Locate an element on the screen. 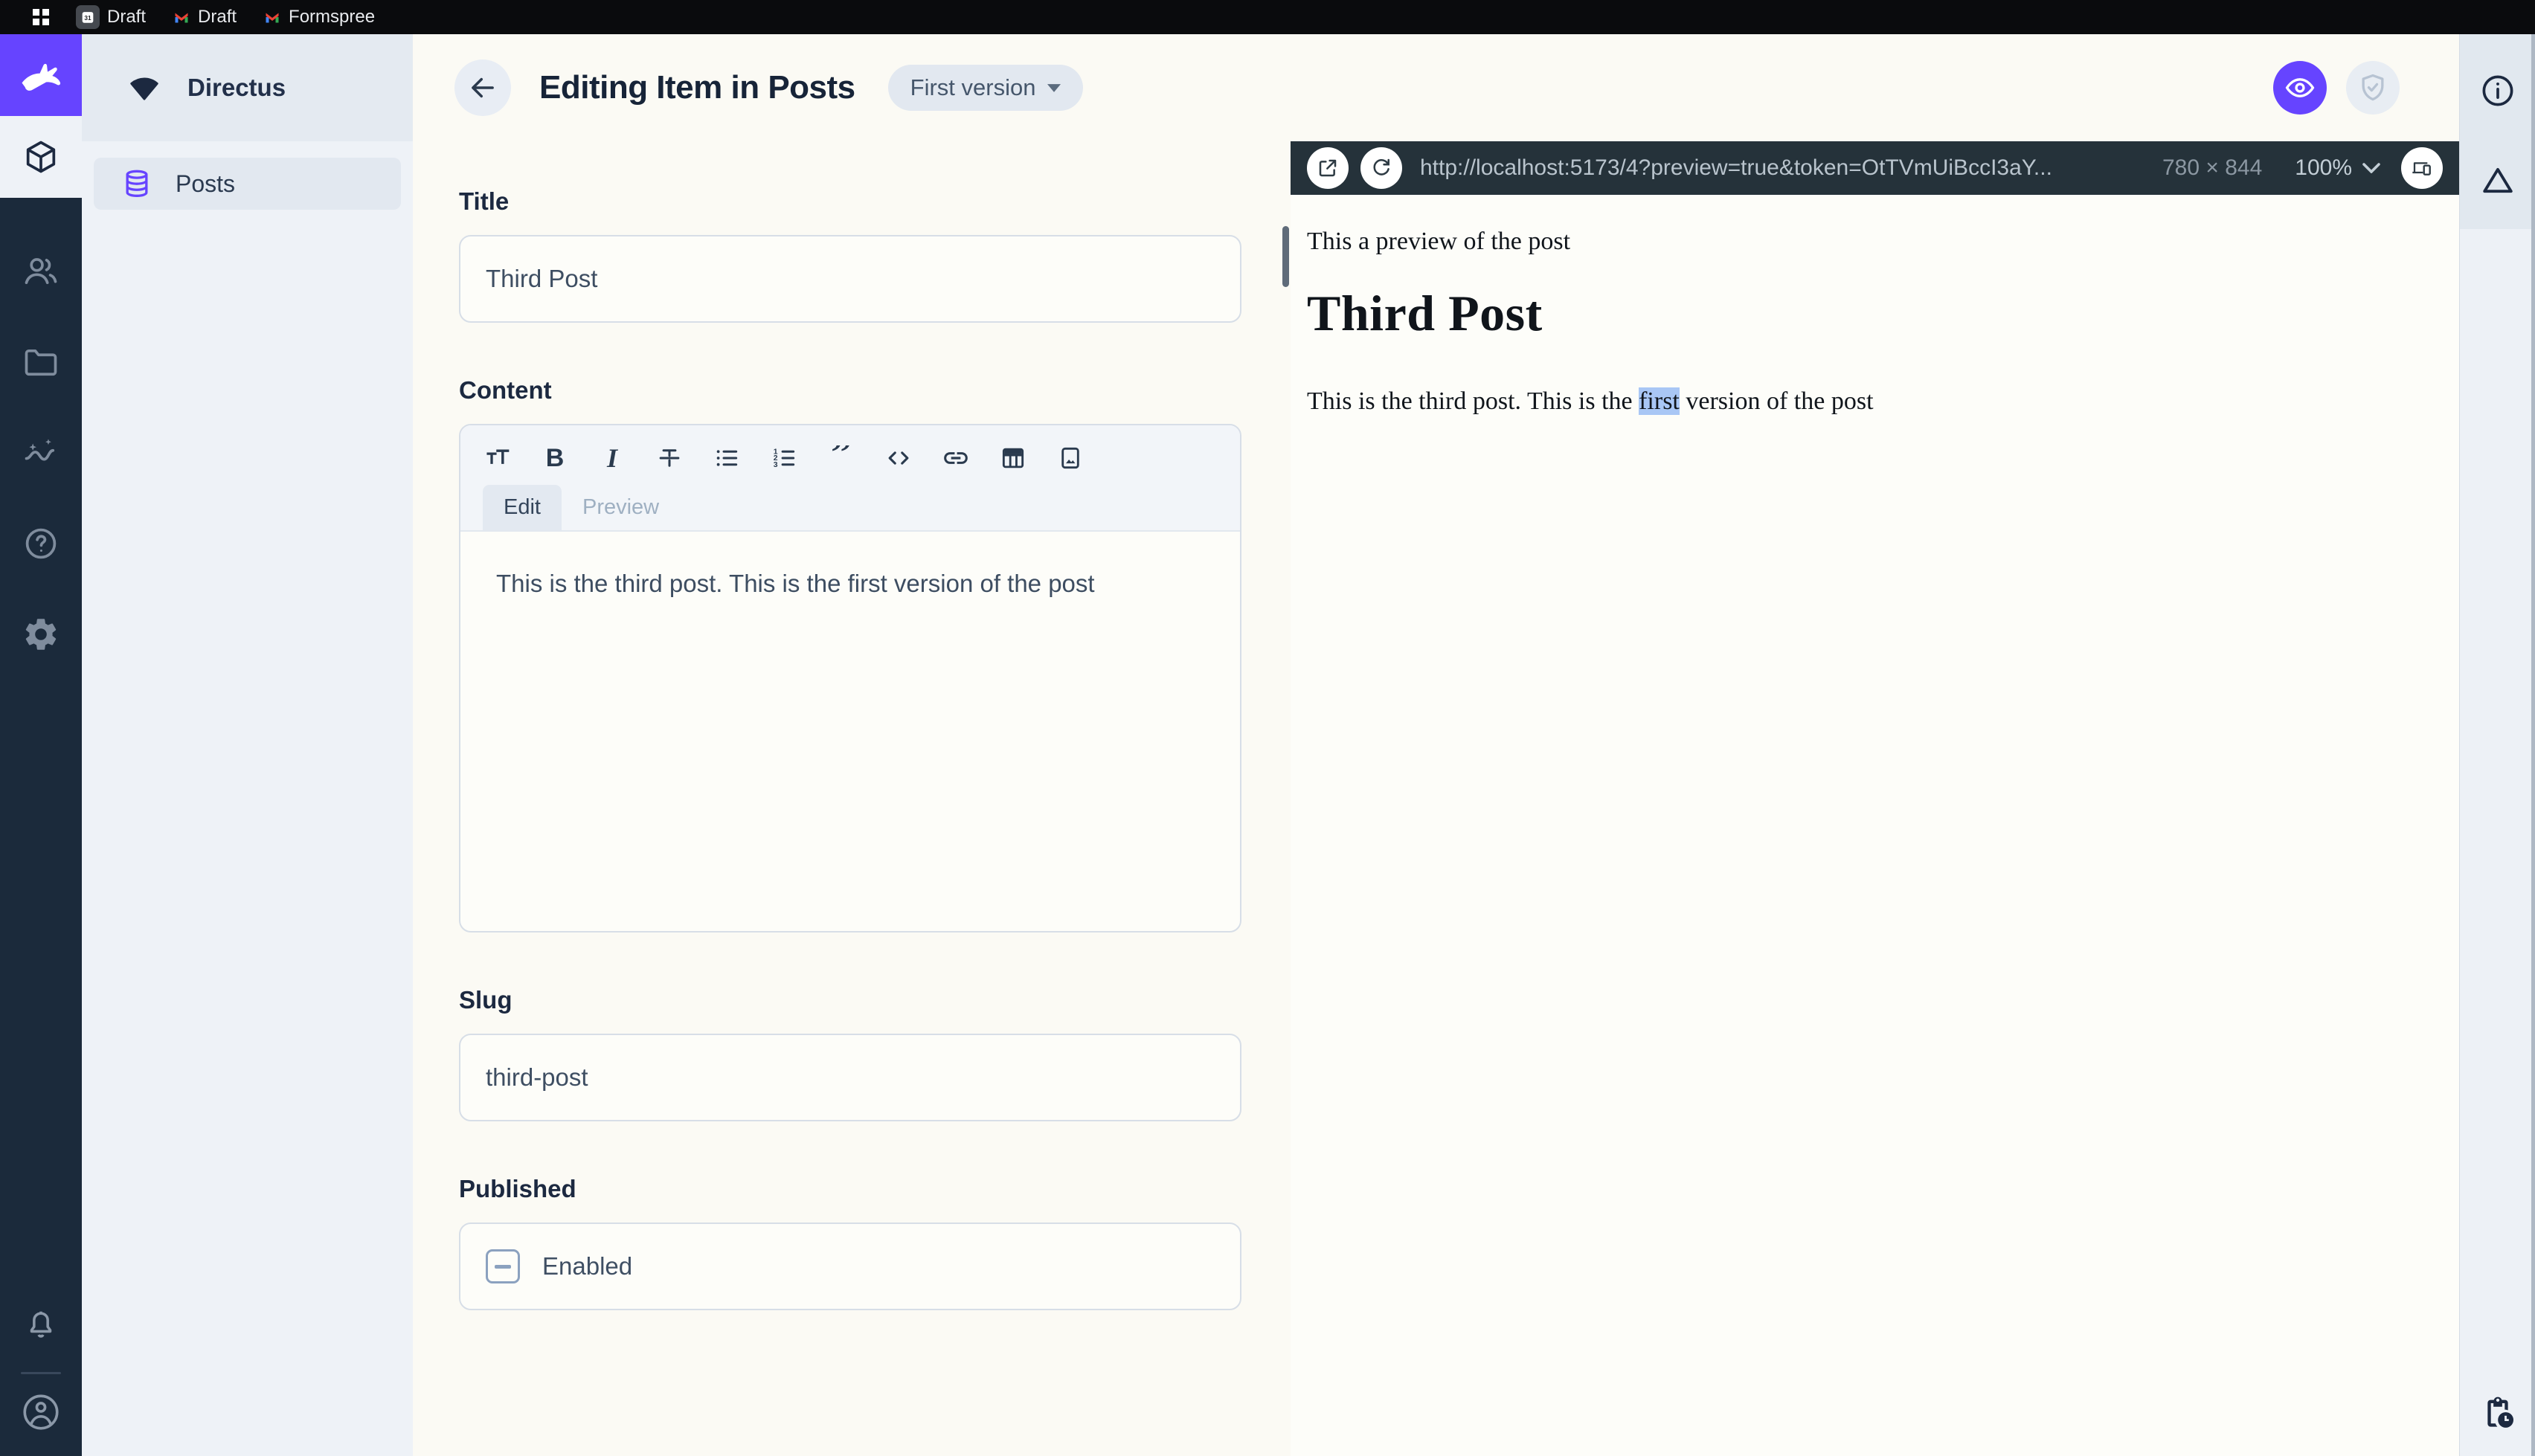 This screenshot has height=1456, width=2535. save-button is located at coordinates (2373, 88).